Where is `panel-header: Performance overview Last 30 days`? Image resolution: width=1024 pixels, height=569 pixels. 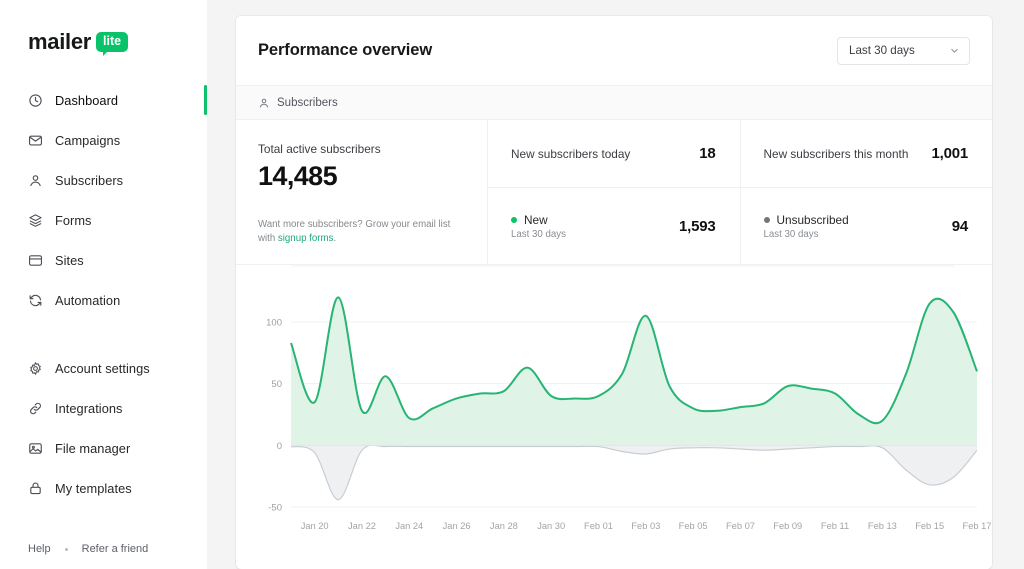 panel-header: Performance overview Last 30 days is located at coordinates (614, 50).